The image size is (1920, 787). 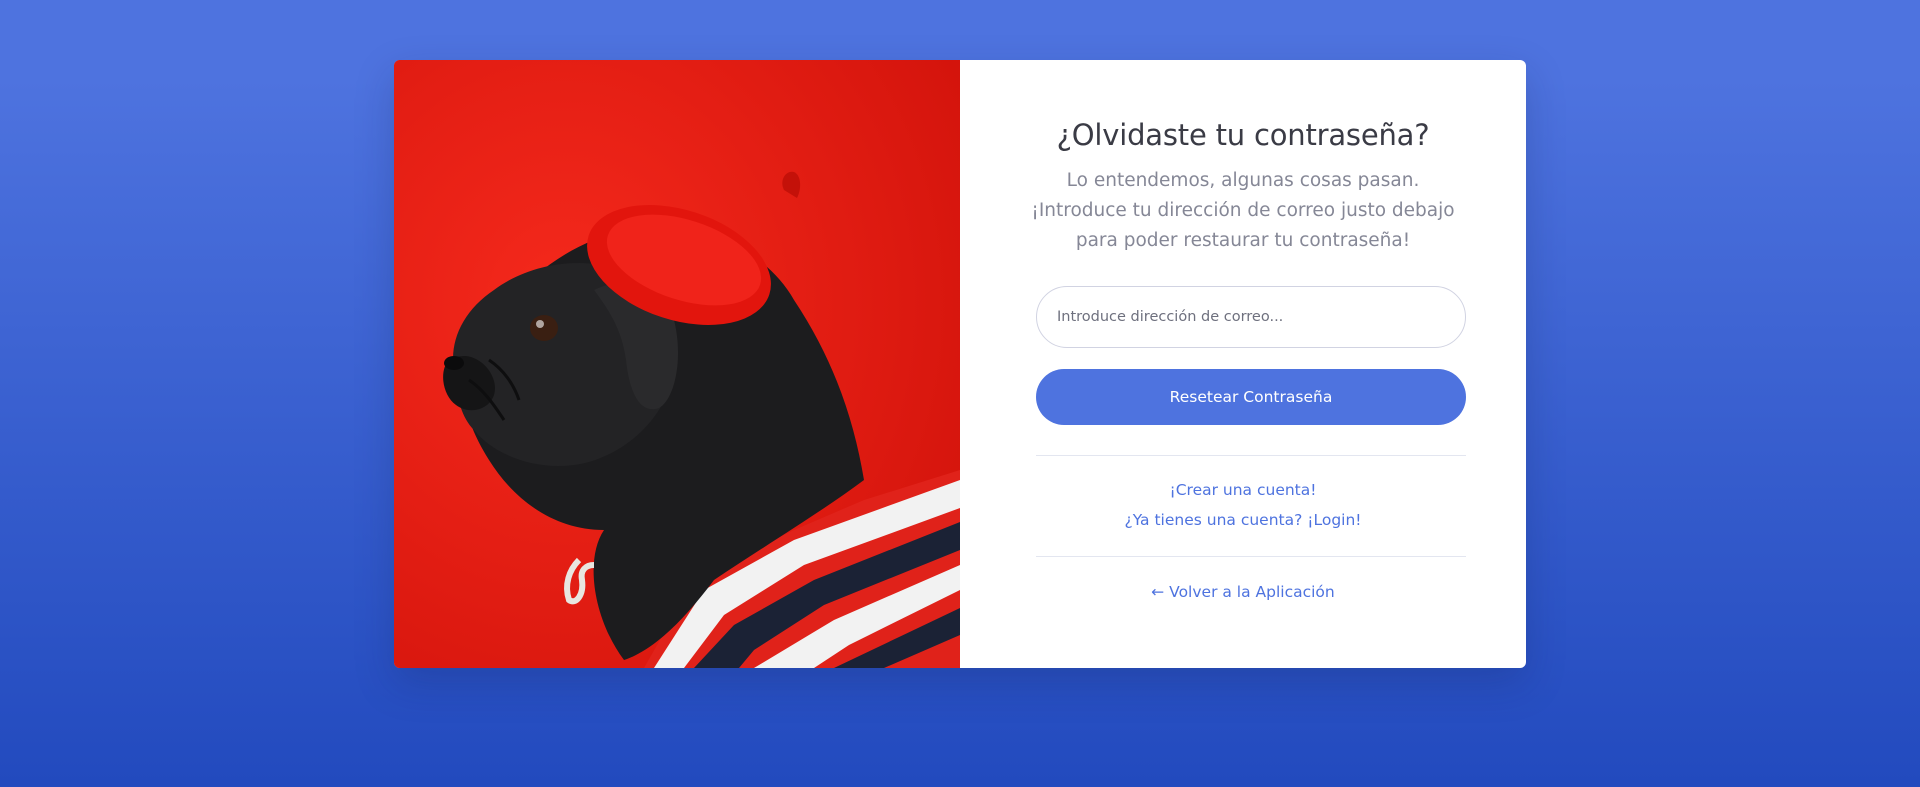 What do you see at coordinates (1251, 455) in the screenshot?
I see `divider-top` at bounding box center [1251, 455].